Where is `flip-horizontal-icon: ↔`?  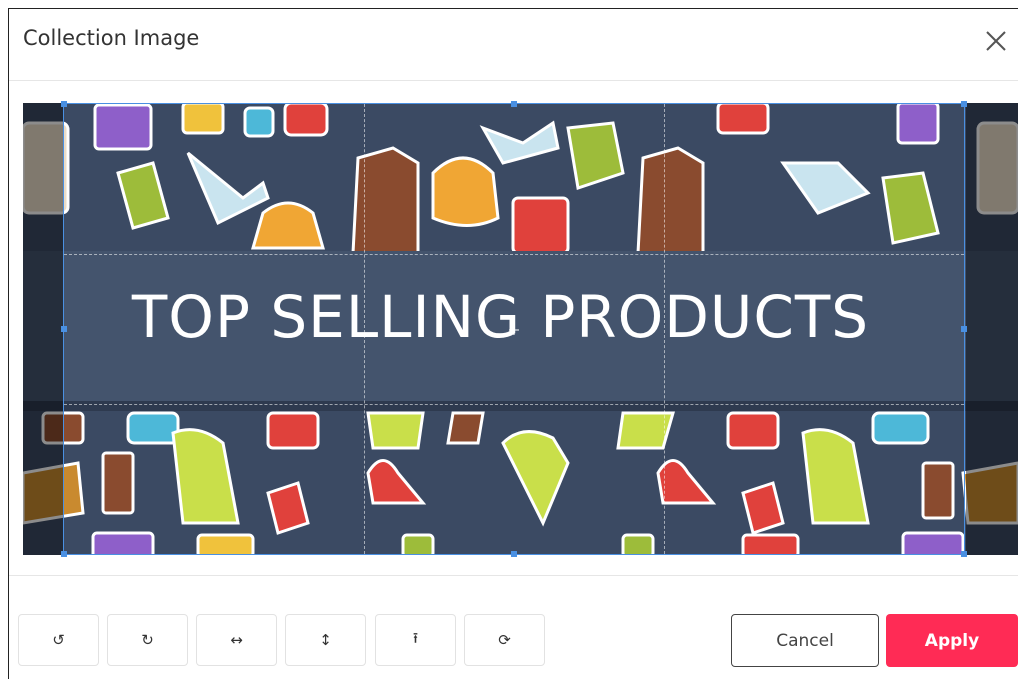 flip-horizontal-icon: ↔ is located at coordinates (236, 640).